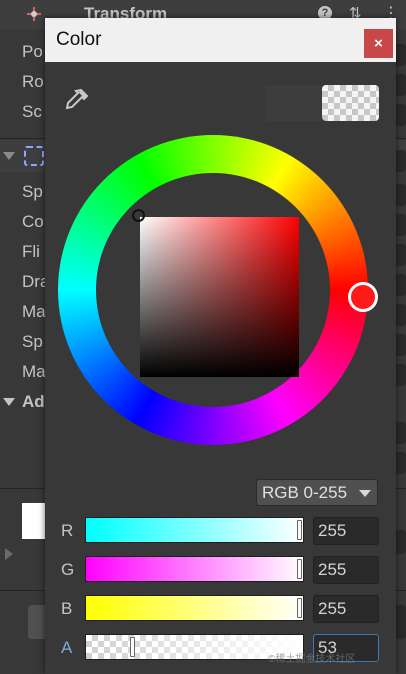 This screenshot has height=674, width=406. What do you see at coordinates (194, 530) in the screenshot?
I see `channel-r-slider` at bounding box center [194, 530].